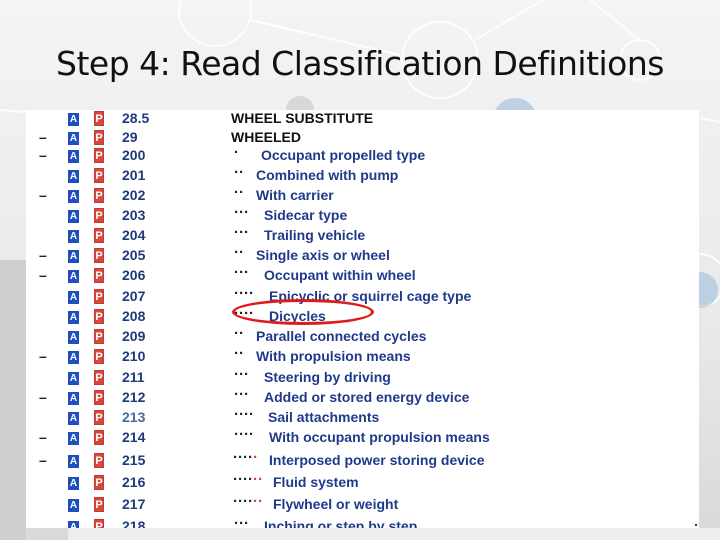 The height and width of the screenshot is (540, 720). What do you see at coordinates (362, 195) in the screenshot?
I see `class-row: – A P 202 ·· With carrier` at bounding box center [362, 195].